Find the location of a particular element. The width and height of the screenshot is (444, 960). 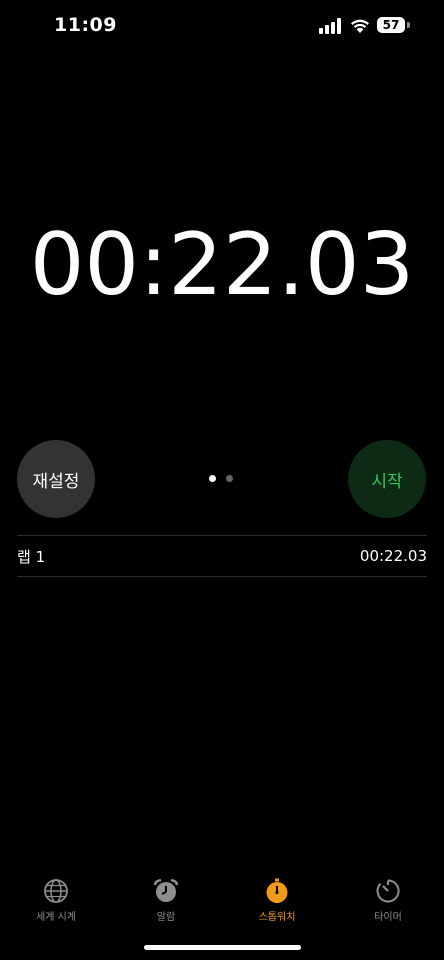

start-button: 시작 is located at coordinates (387, 479).